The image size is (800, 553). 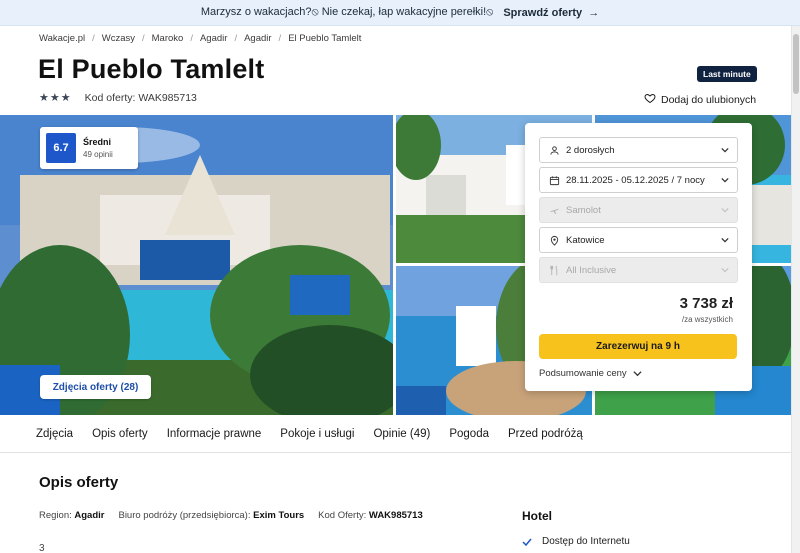 I want to click on review-score-card: 6.7 Średni 49 opinii, so click(x=89, y=148).